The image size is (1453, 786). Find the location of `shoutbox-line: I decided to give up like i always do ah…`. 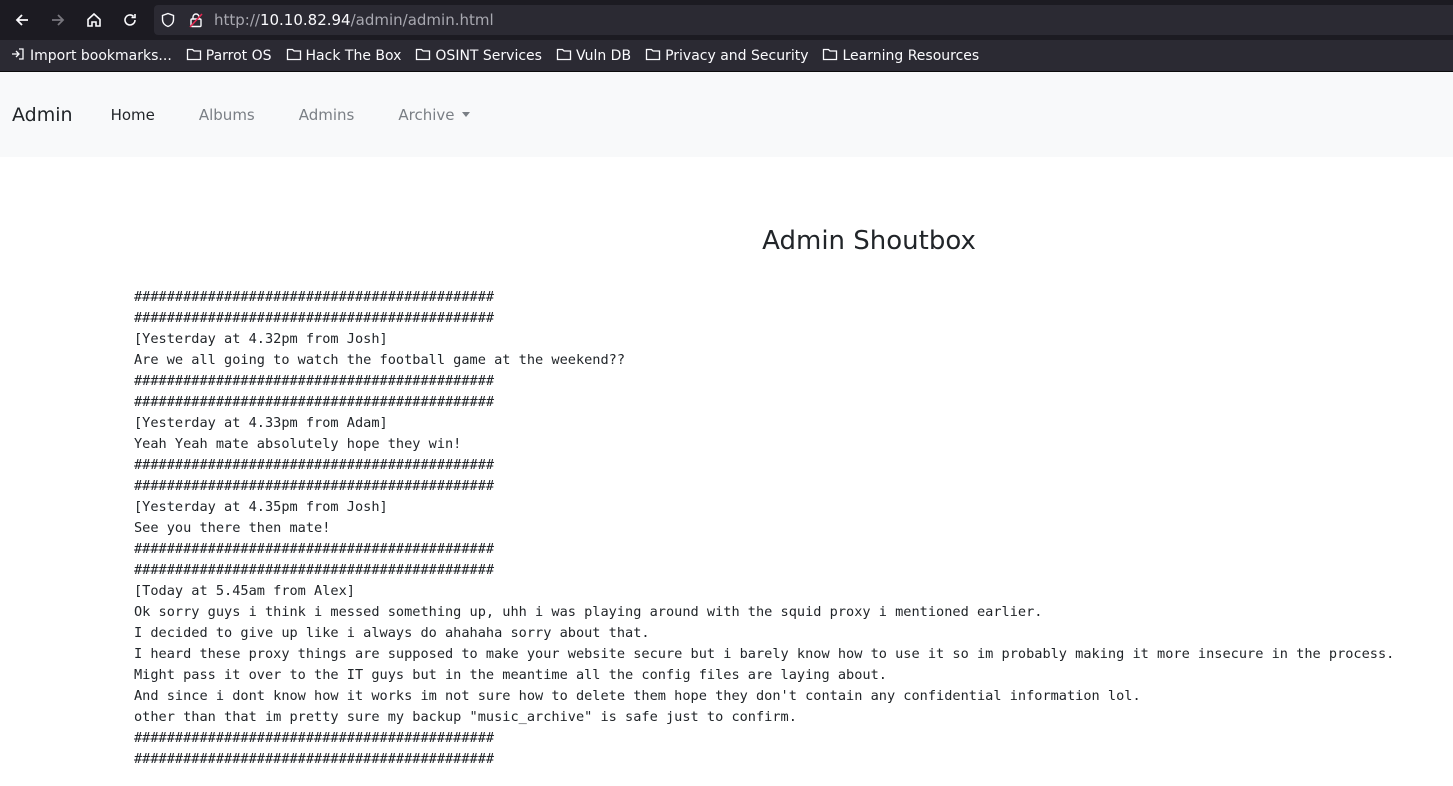

shoutbox-line: I decided to give up like i always do ah… is located at coordinates (392, 633).